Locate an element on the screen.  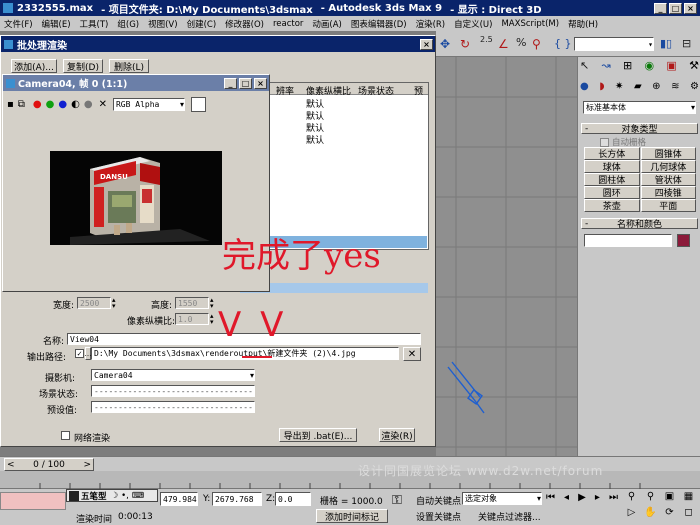
named-selection-dropdown: ▾ is located at coordinates (614, 44).